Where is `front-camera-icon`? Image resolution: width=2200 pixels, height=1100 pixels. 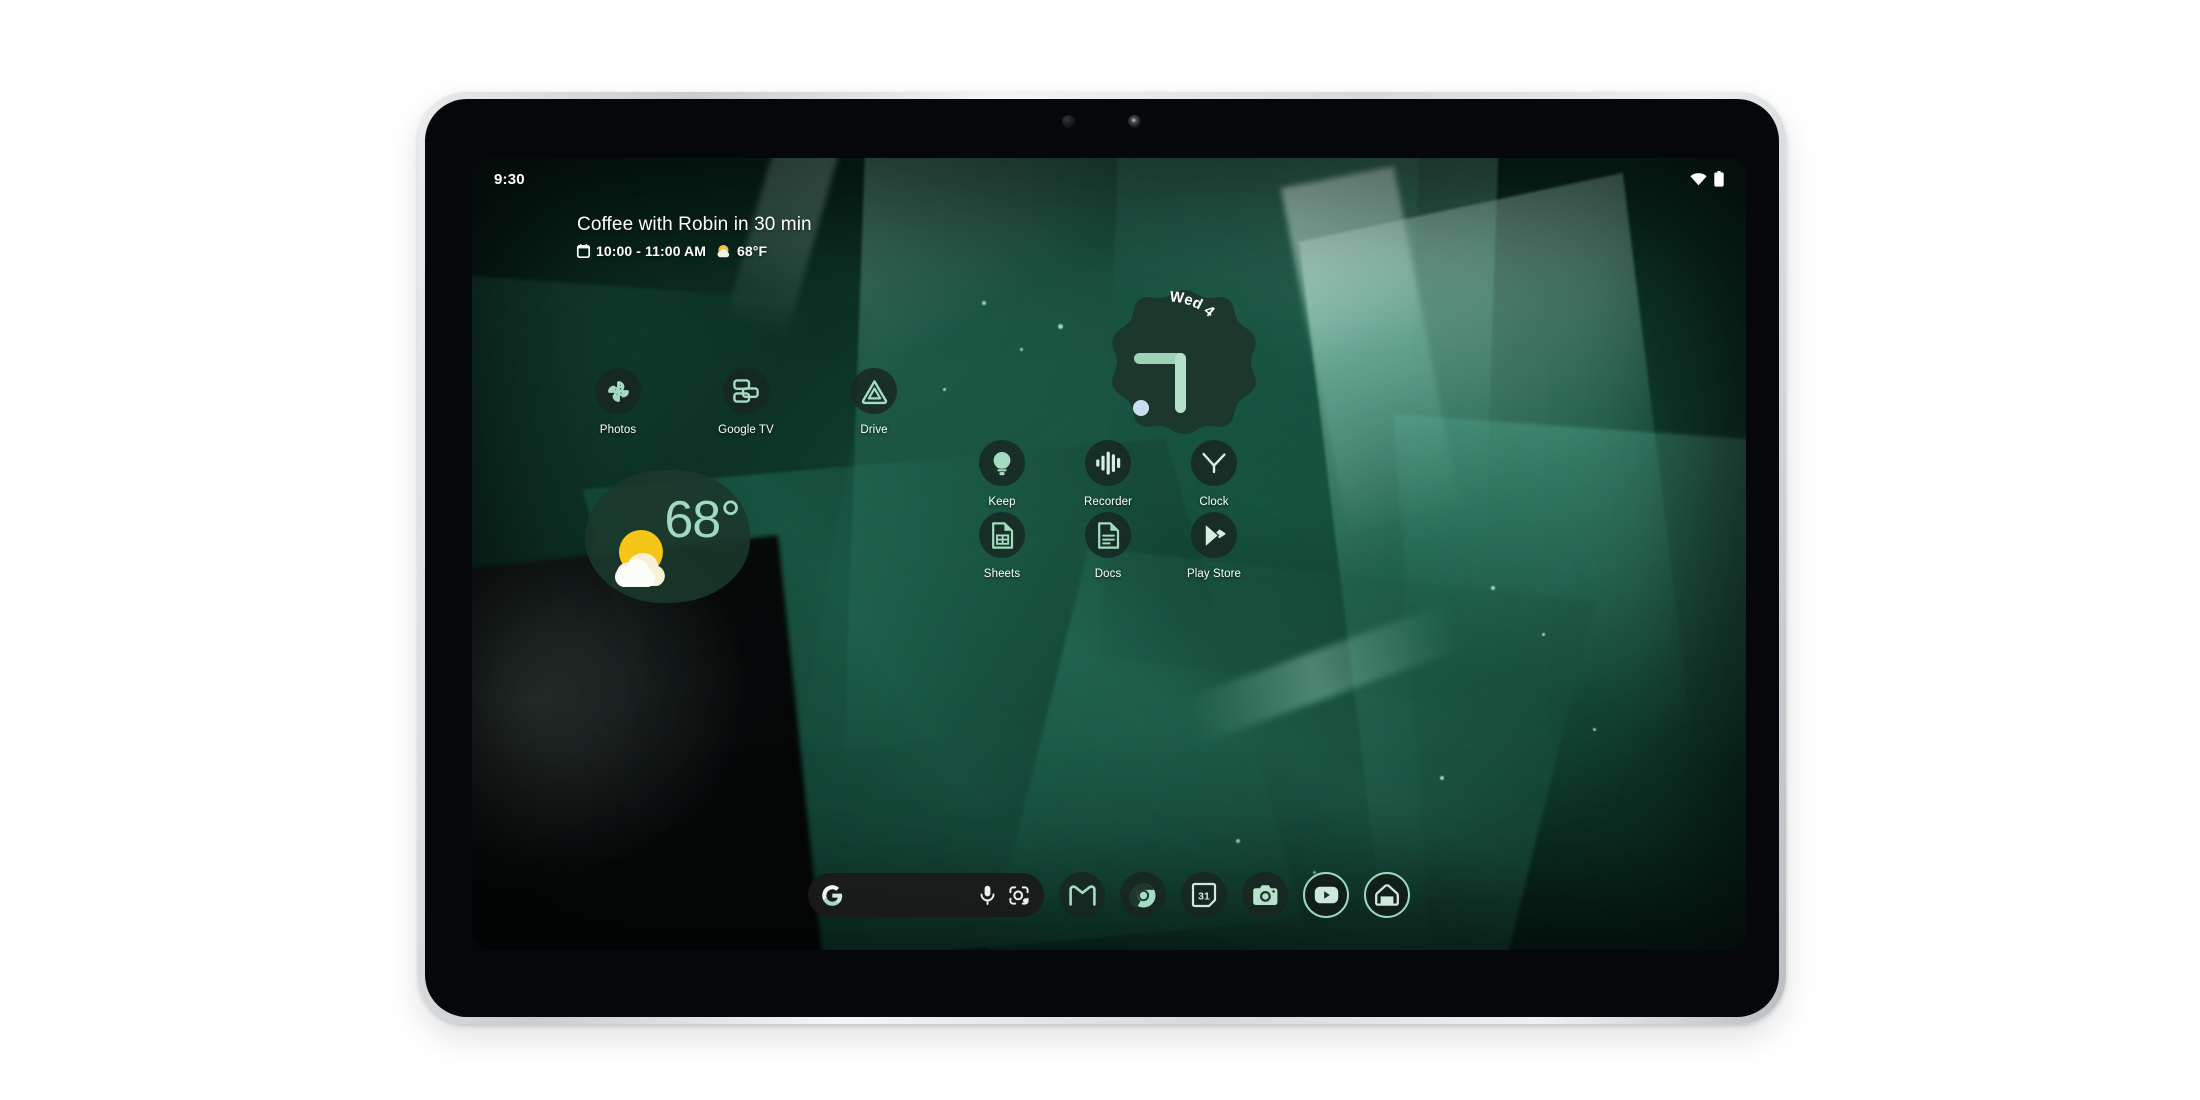
front-camera-icon is located at coordinates (1068, 121).